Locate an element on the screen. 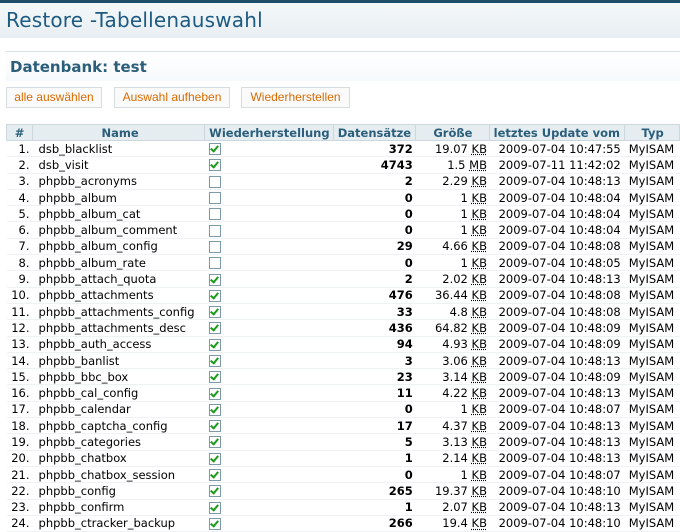  row-number: 7. is located at coordinates (19, 247).